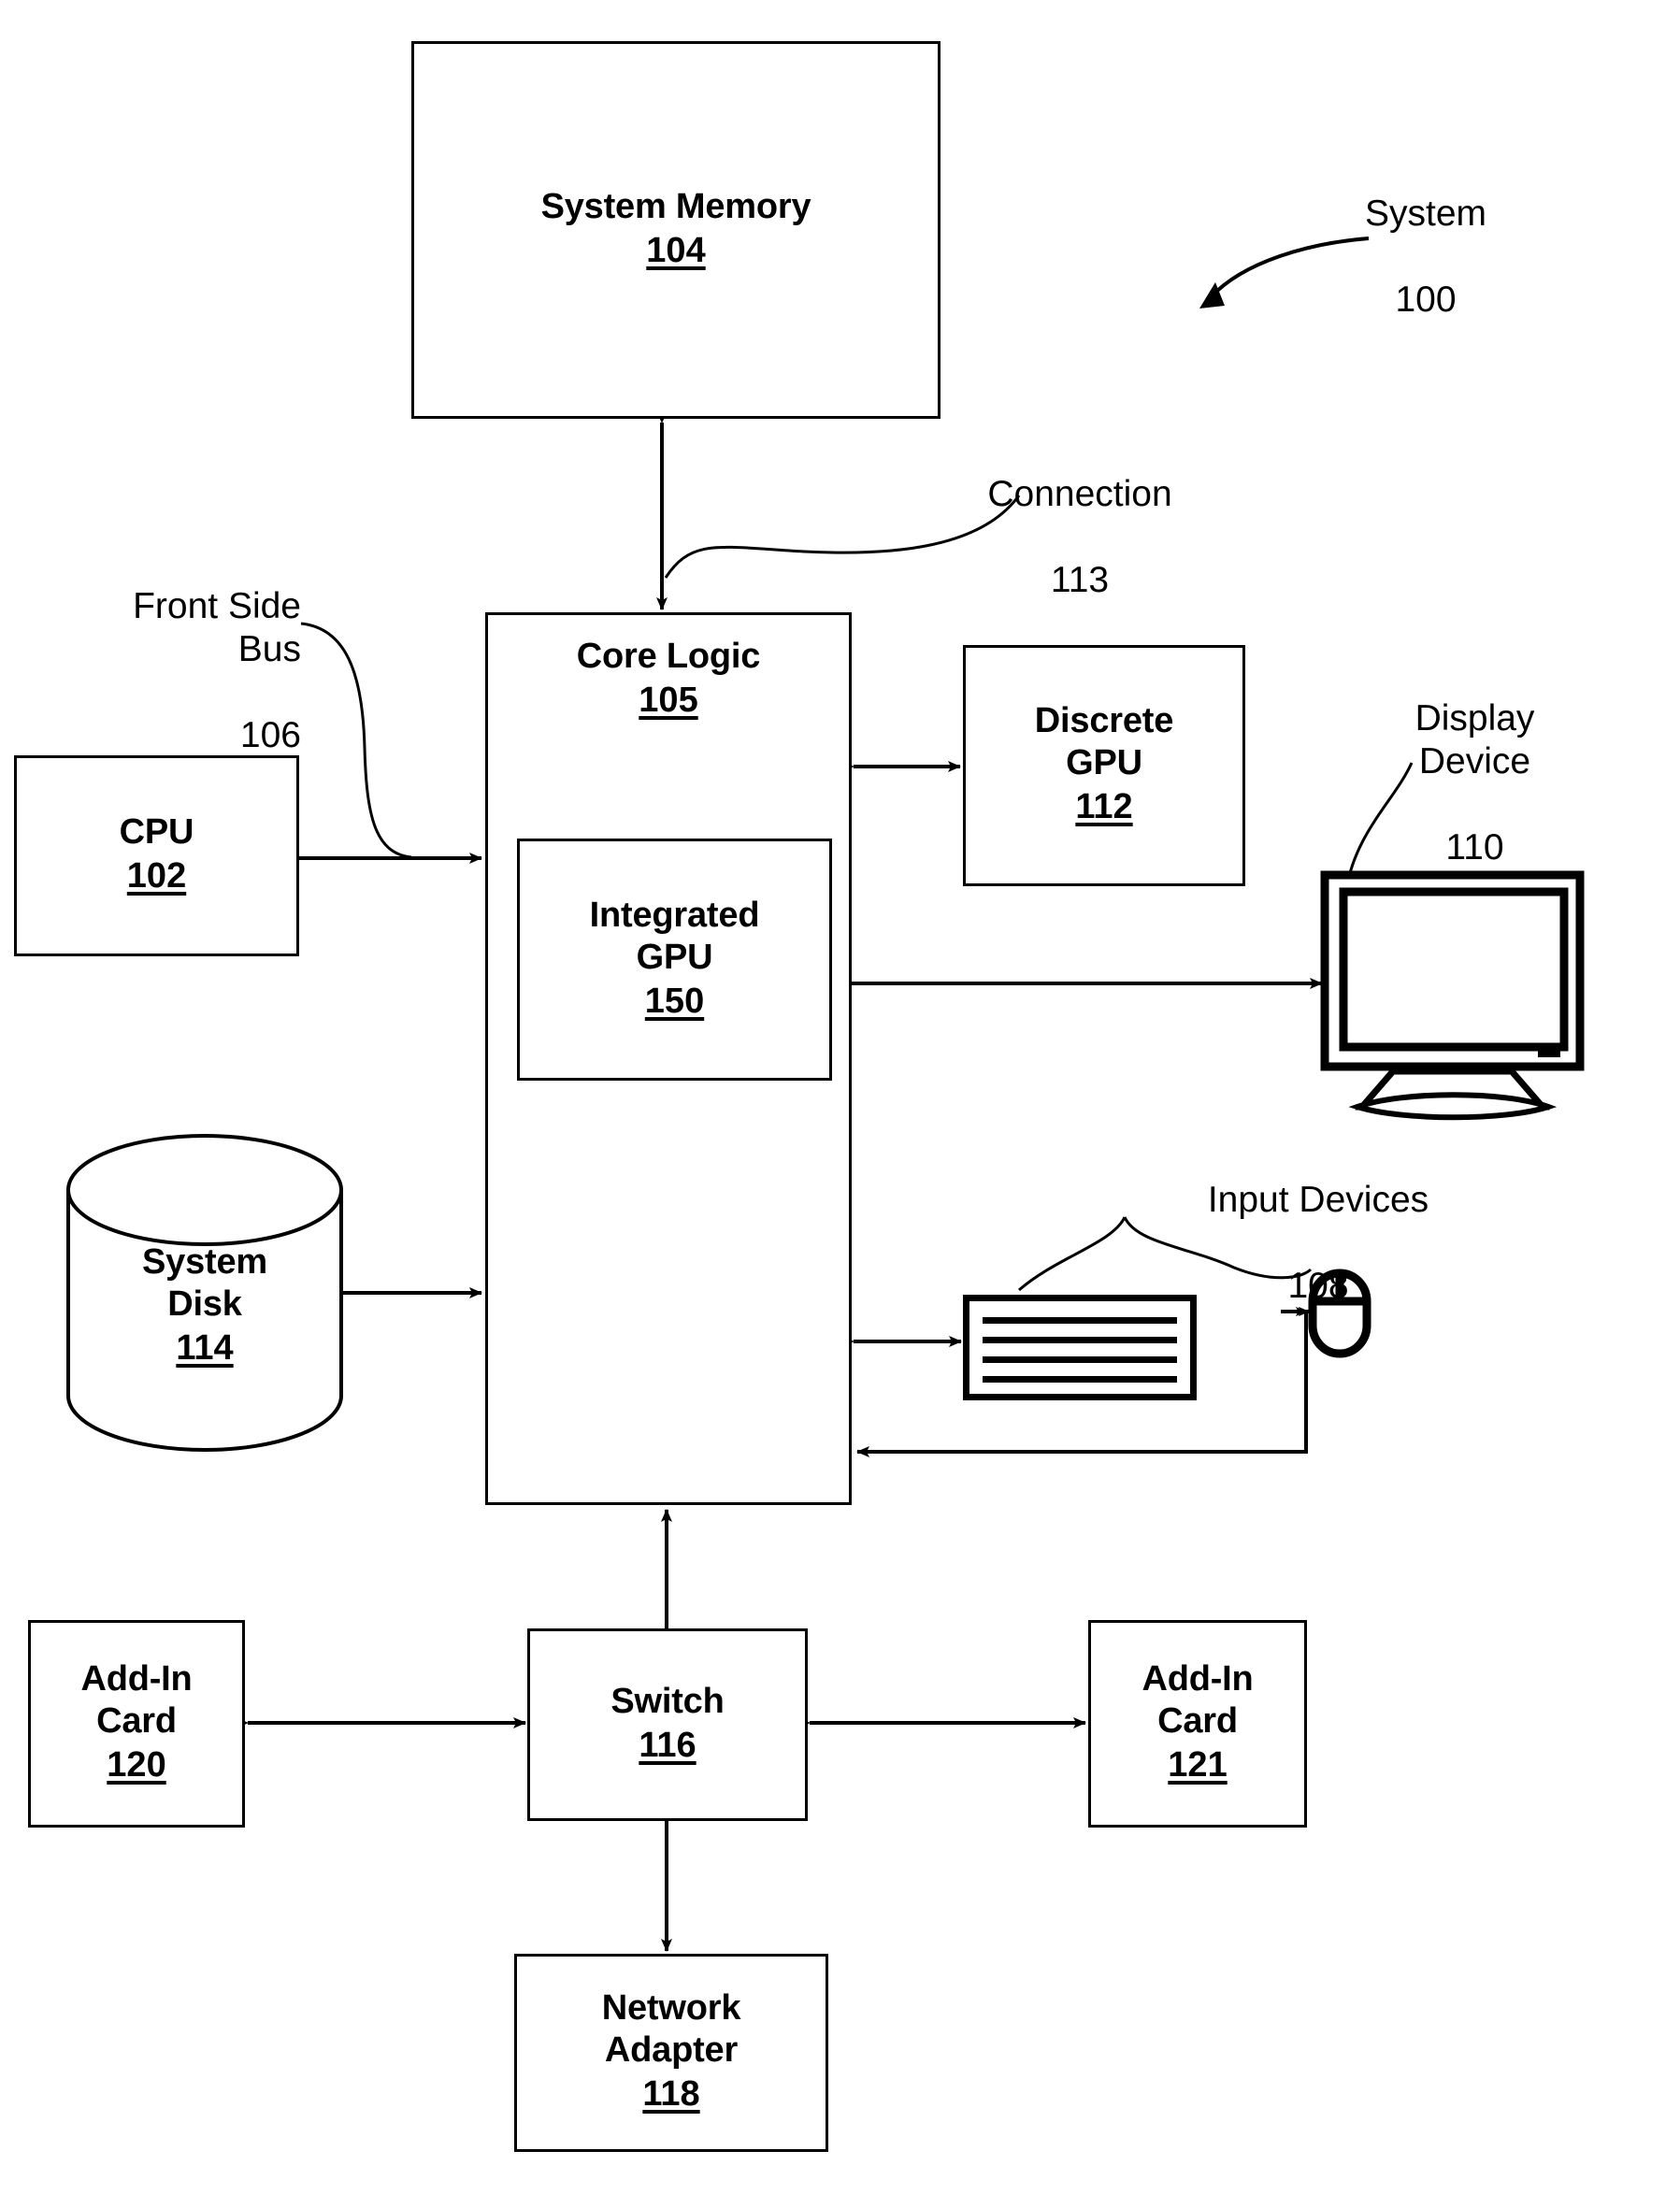 The width and height of the screenshot is (1680, 2194). I want to click on block-switch-label: Switch, so click(667, 1701).